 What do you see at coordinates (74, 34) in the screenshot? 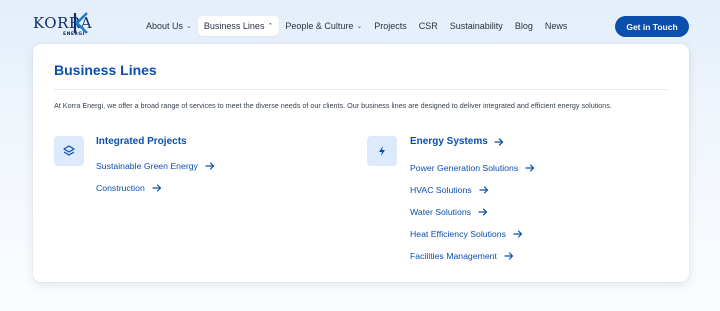
I see `logo-subtitle: ENERGI` at bounding box center [74, 34].